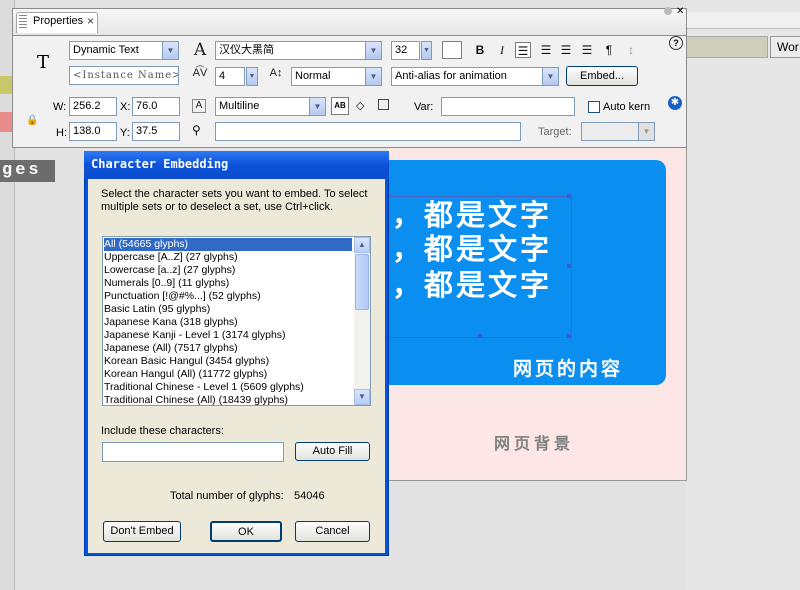 The image size is (800, 590). I want to click on text-type-select: Dynamic Text ▼, so click(124, 50).